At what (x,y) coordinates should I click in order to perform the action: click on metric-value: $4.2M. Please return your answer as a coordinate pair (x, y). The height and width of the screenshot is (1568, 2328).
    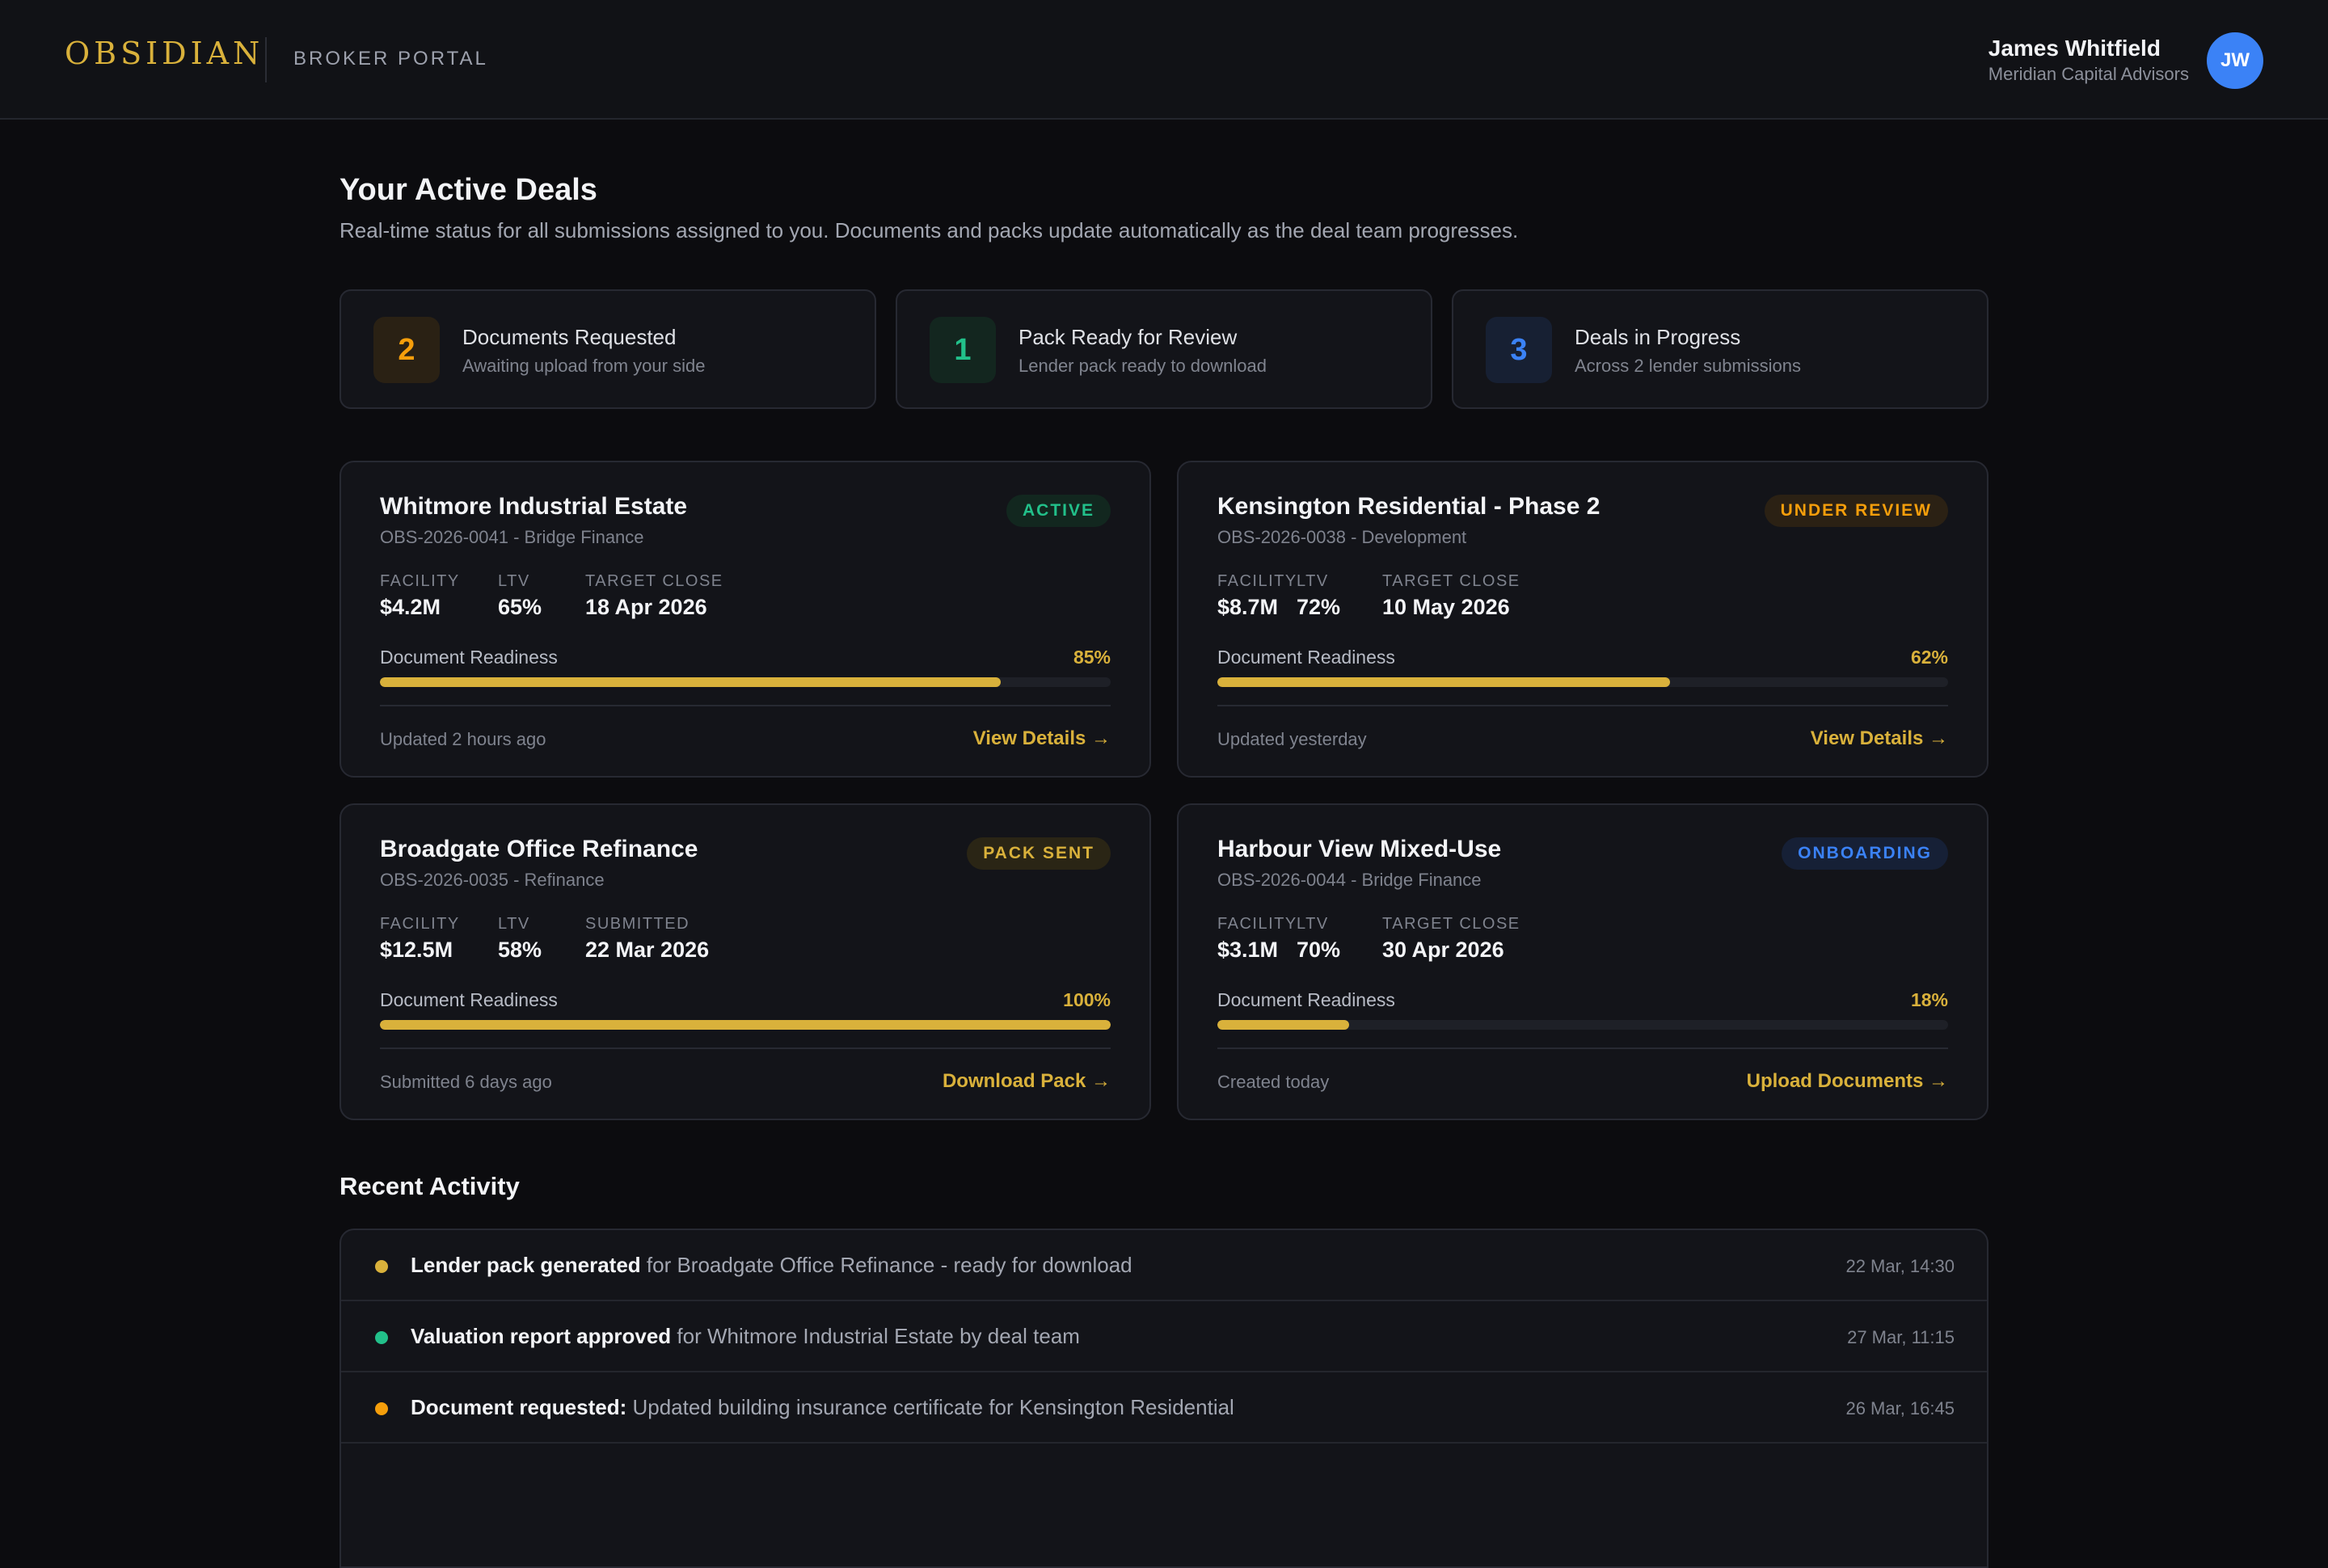
    Looking at the image, I should click on (410, 607).